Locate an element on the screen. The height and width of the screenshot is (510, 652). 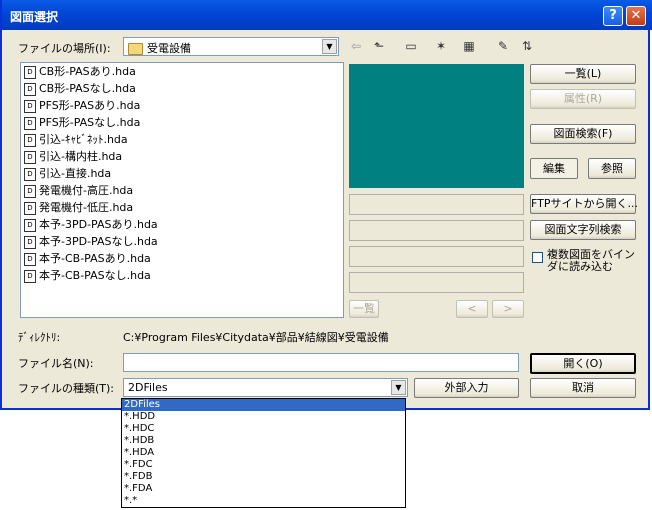
location-combo: 受電設備 ▼ is located at coordinates (231, 46).